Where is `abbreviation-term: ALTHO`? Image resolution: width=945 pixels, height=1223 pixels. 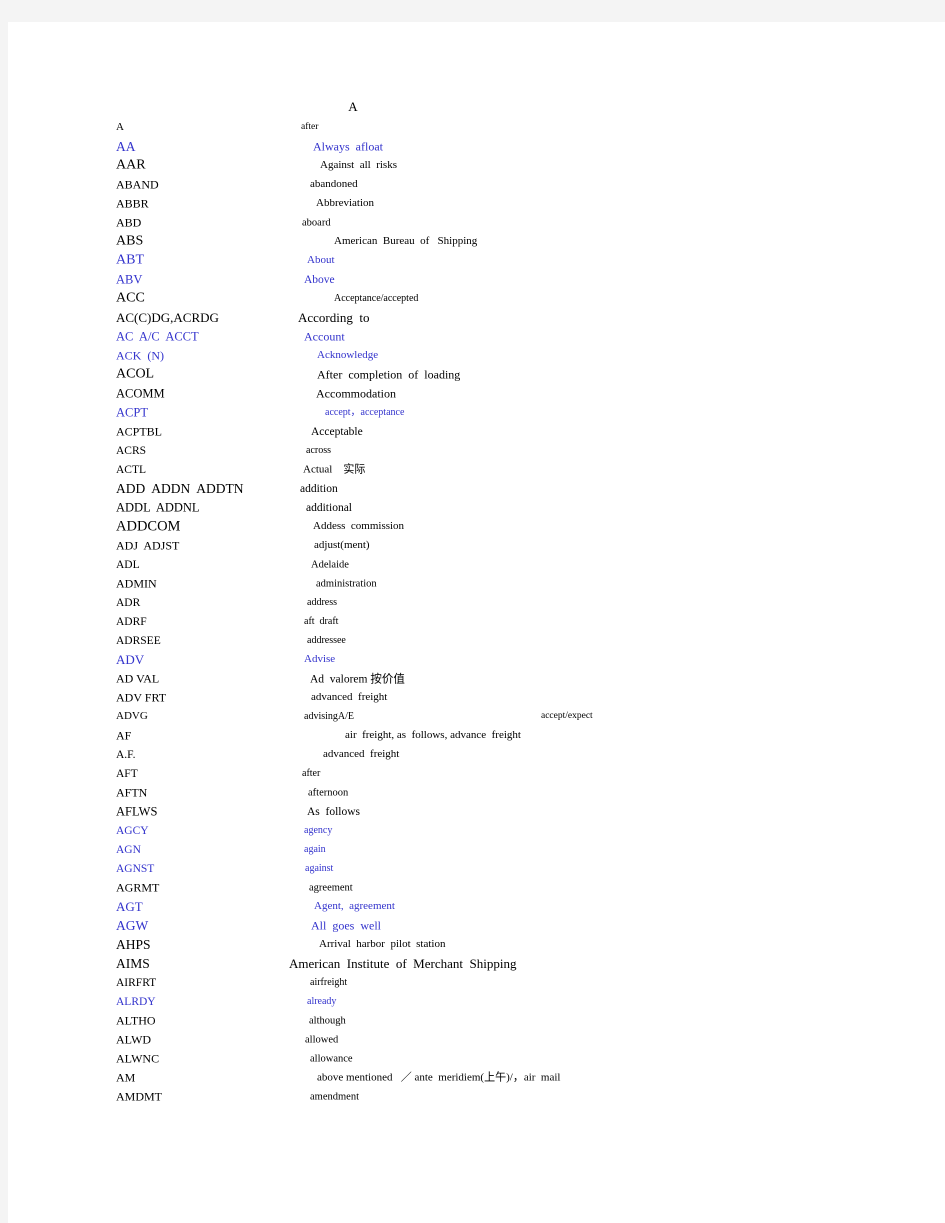
abbreviation-term: ALTHO is located at coordinates (136, 1020).